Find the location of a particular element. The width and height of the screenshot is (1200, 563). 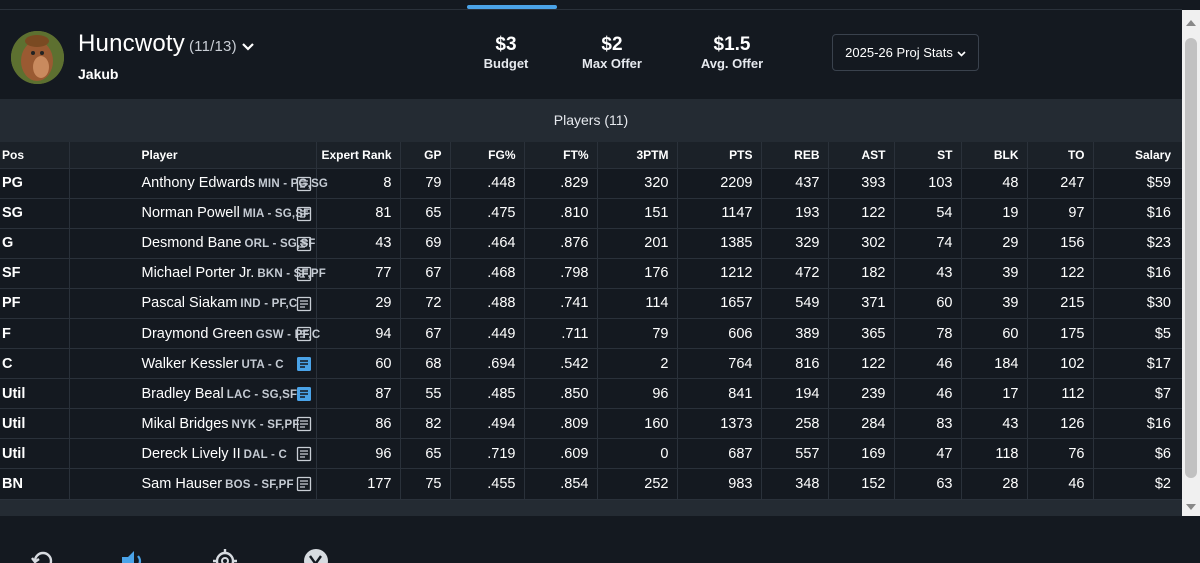

player-name-link: Mikal Bridges is located at coordinates (185, 424).